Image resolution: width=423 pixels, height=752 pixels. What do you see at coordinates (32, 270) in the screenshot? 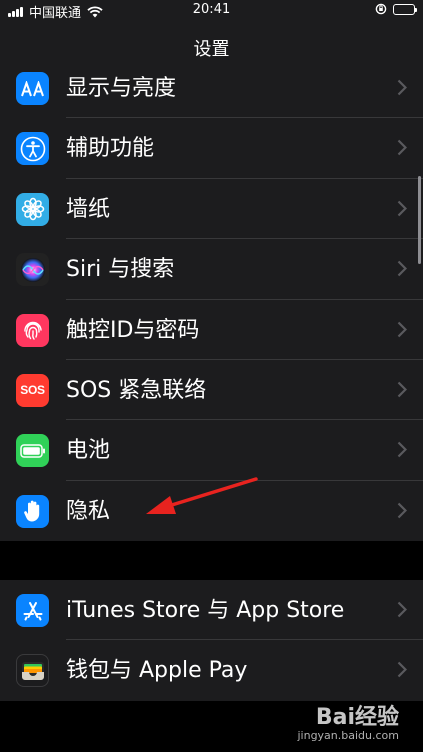
I see `siri-icon` at bounding box center [32, 270].